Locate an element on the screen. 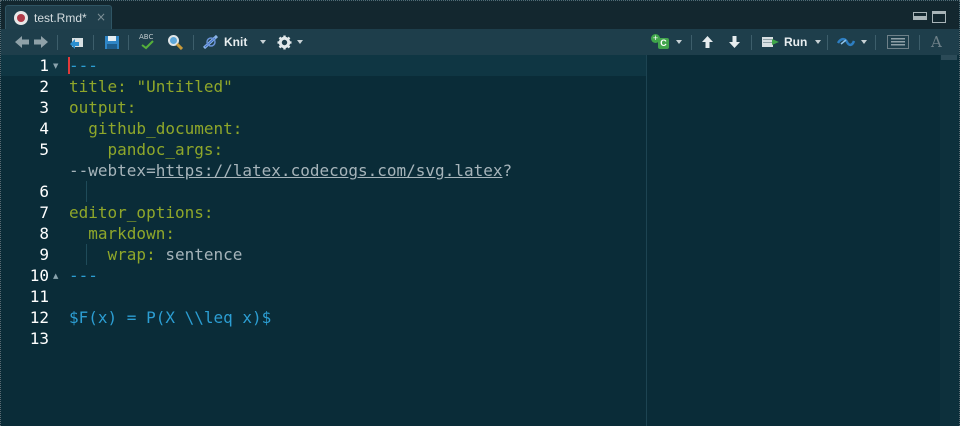 Image resolution: width=960 pixels, height=426 pixels. line-number: 3 is located at coordinates (44, 107).